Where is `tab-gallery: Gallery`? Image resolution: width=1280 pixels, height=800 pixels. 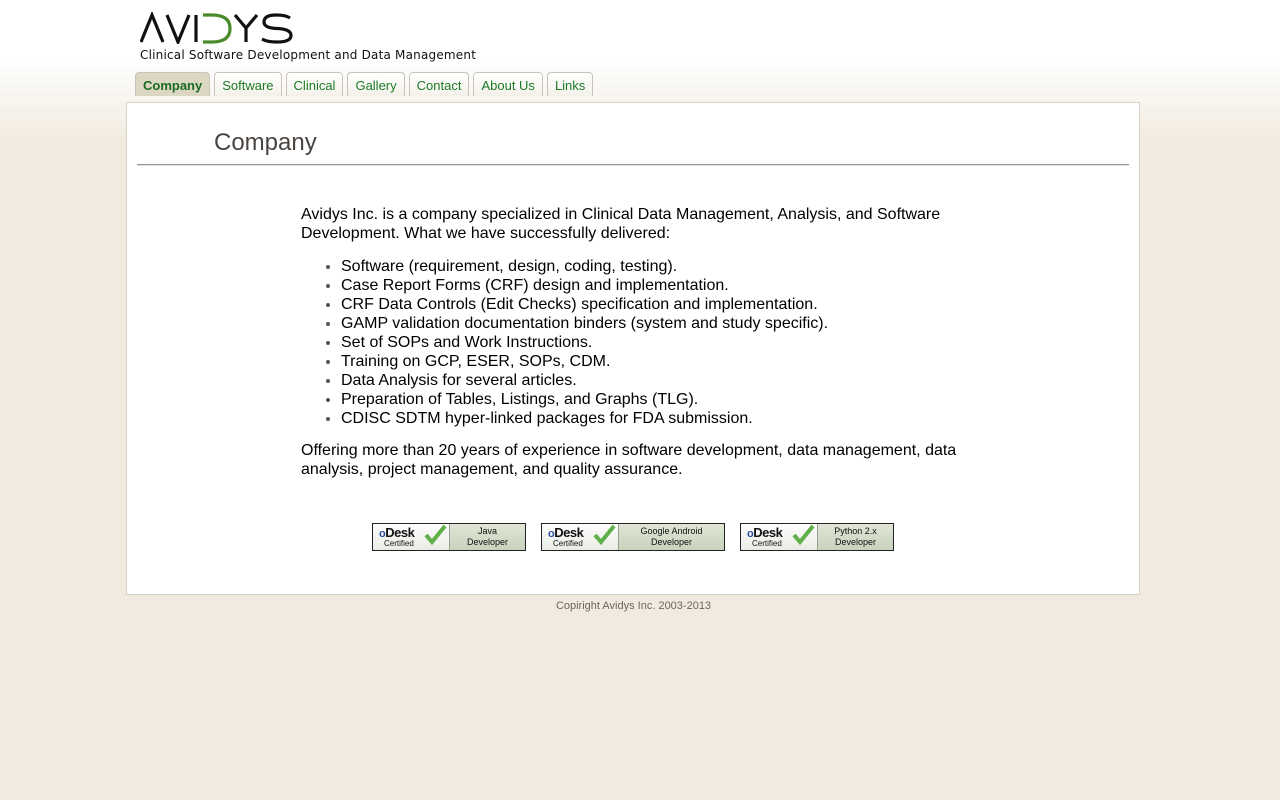
tab-gallery: Gallery is located at coordinates (376, 84).